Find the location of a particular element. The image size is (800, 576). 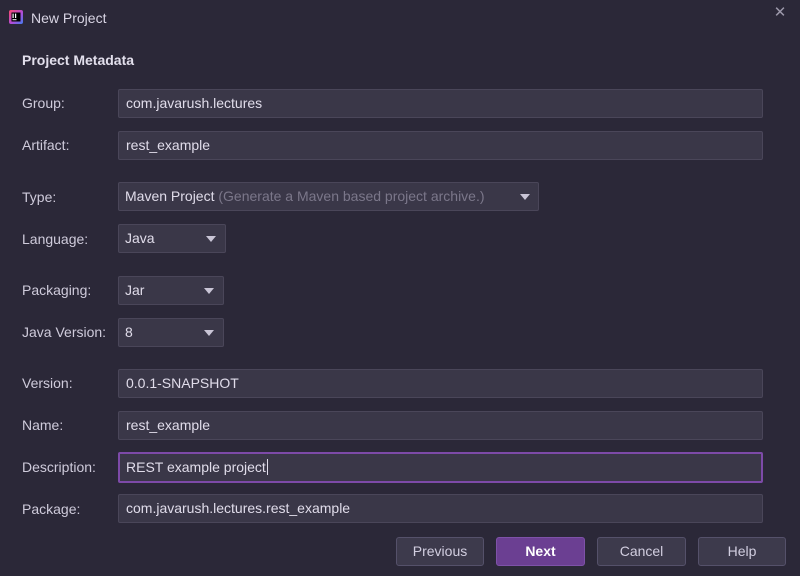

window-title: New Project is located at coordinates (69, 18).